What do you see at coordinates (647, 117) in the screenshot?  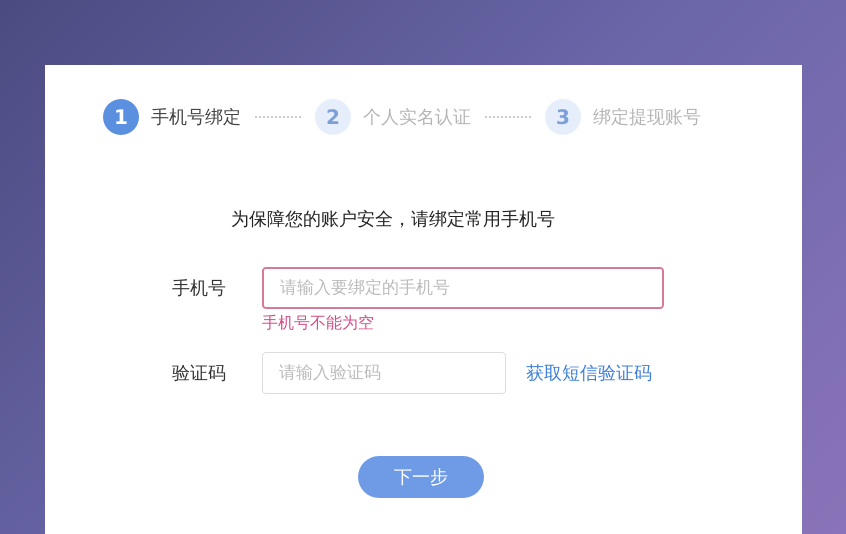 I see `step-label: 绑定提现账号` at bounding box center [647, 117].